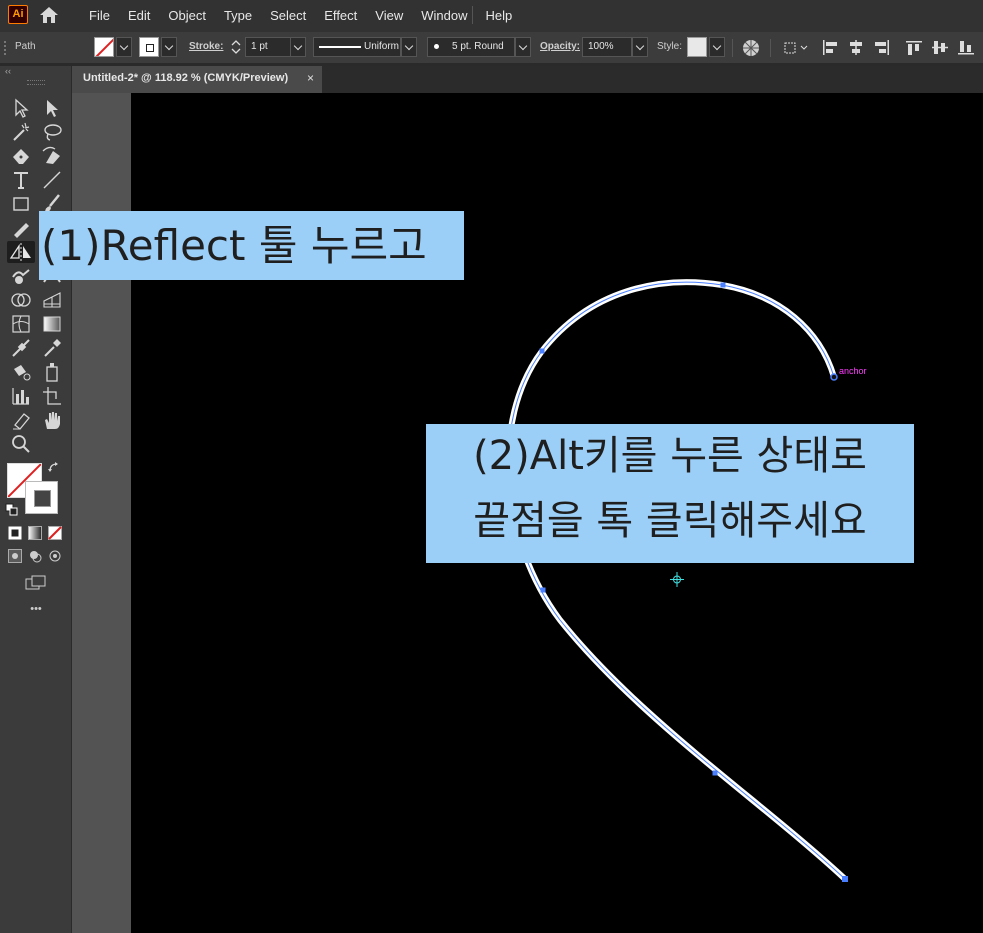 The height and width of the screenshot is (933, 983). Describe the element at coordinates (15, 556) in the screenshot. I see `draw-normal-icon` at that location.